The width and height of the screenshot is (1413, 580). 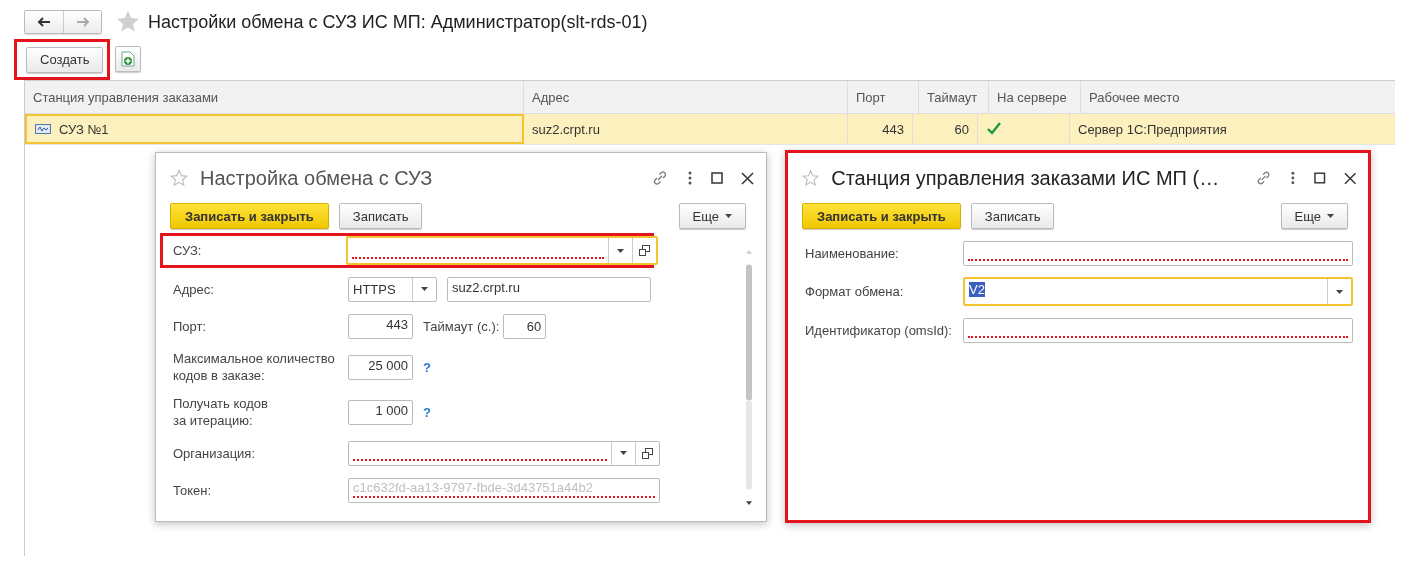 I want to click on document-add-icon, so click(x=128, y=59).